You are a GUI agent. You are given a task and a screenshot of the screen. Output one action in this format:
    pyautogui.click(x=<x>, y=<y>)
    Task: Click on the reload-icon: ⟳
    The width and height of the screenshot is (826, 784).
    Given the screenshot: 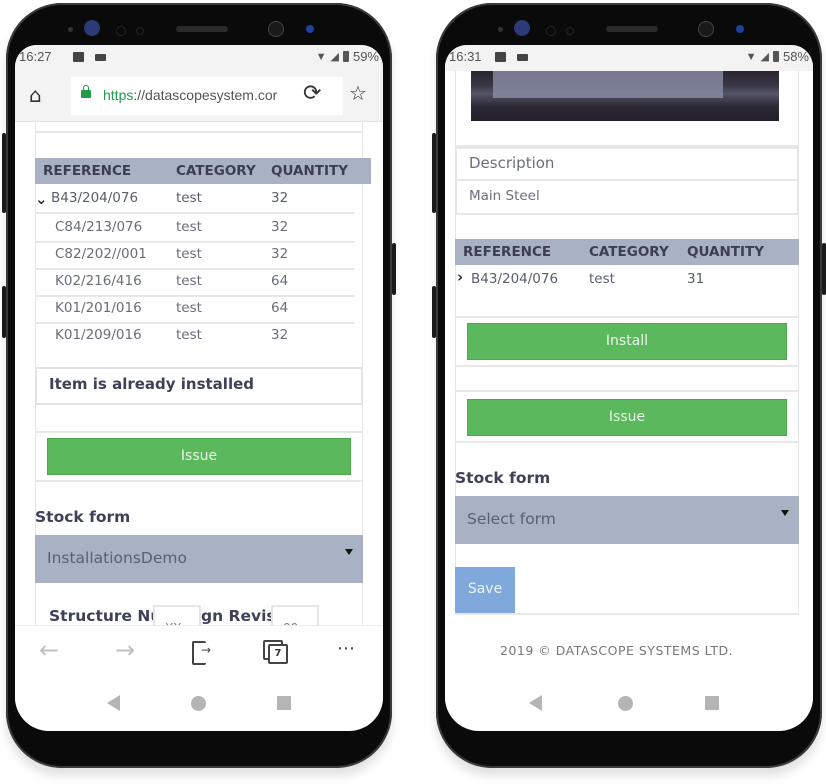 What is the action you would take?
    pyautogui.click(x=312, y=93)
    